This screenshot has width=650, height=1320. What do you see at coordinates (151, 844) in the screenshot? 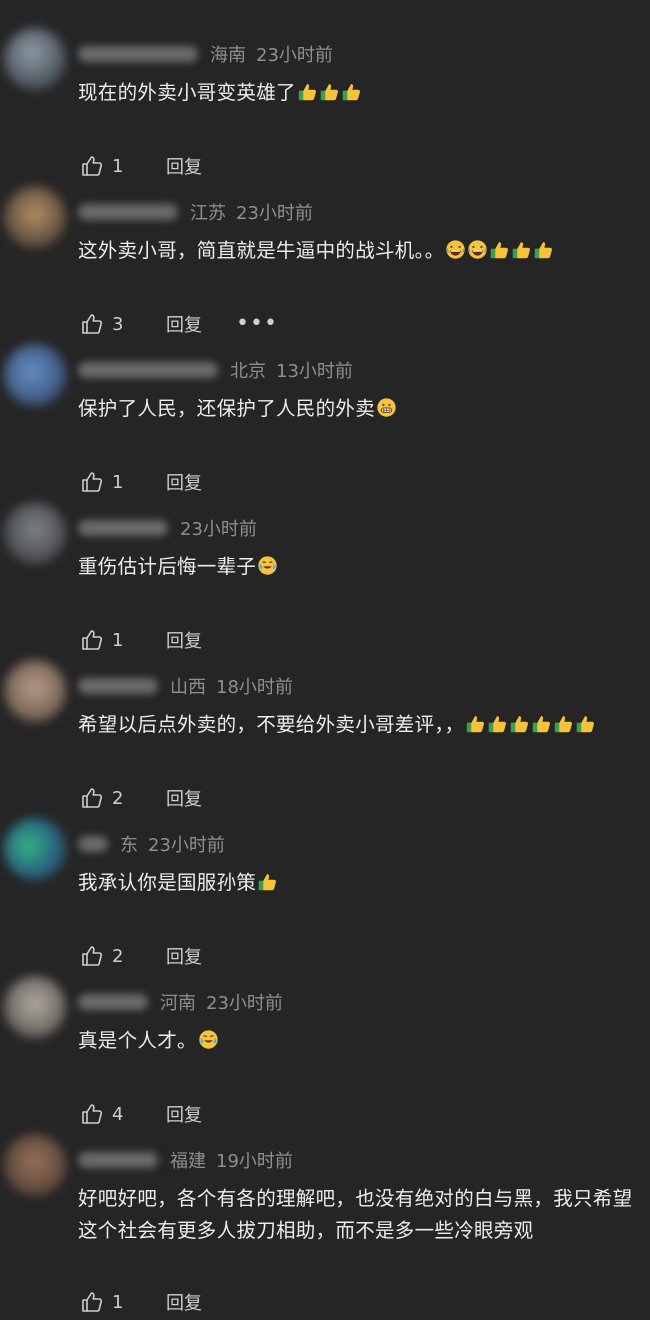
I see `comment-meta: 东 23小时前` at bounding box center [151, 844].